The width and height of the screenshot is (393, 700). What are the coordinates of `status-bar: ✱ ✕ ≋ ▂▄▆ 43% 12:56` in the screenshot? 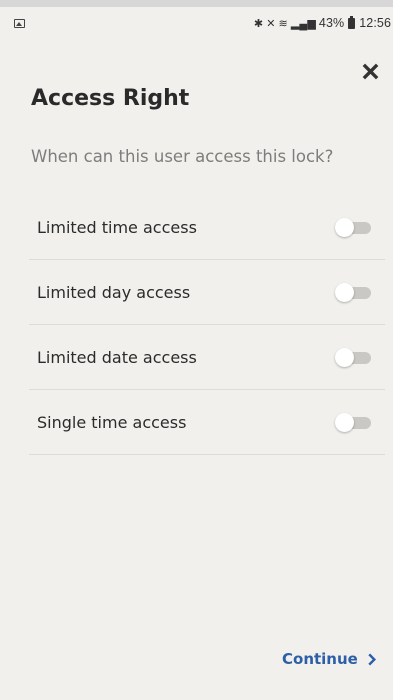 It's located at (196, 23).